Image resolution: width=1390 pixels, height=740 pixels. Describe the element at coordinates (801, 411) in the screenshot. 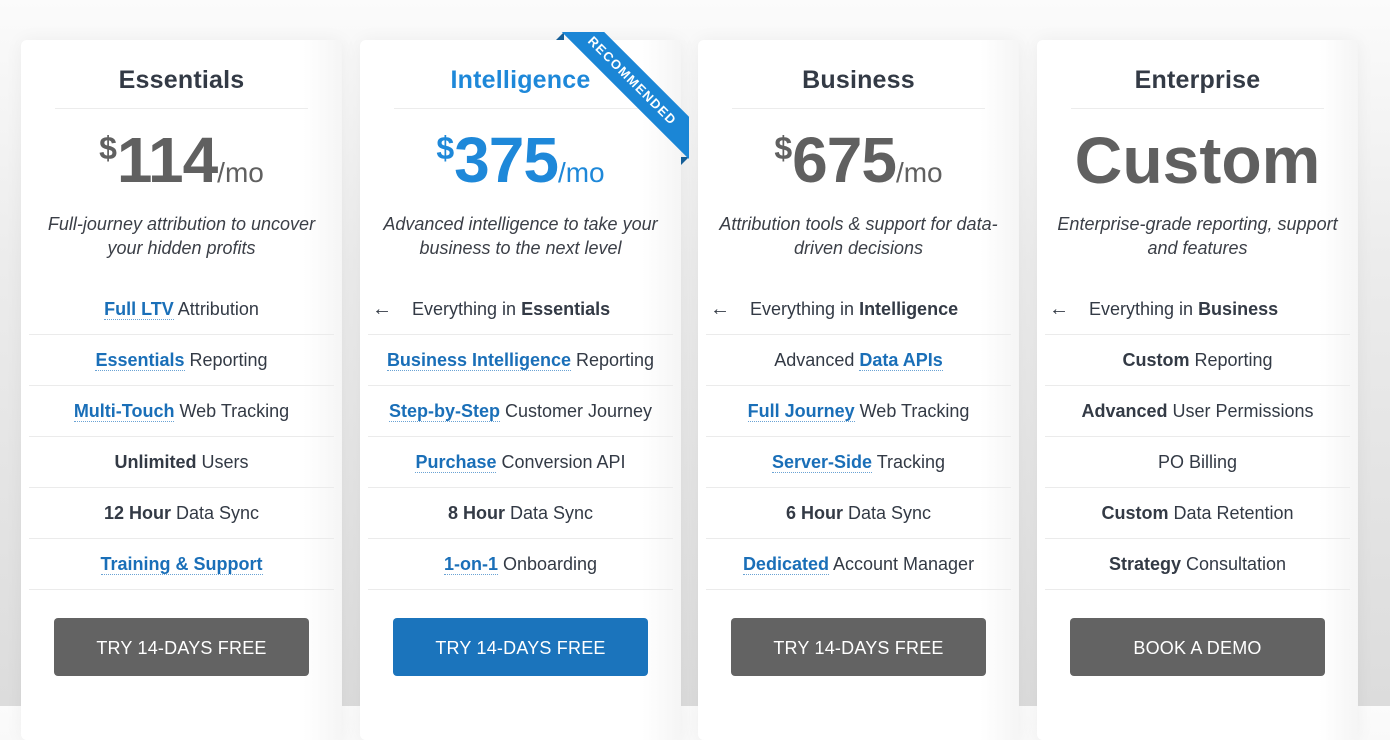

I see `feature-link: Full Journey` at that location.